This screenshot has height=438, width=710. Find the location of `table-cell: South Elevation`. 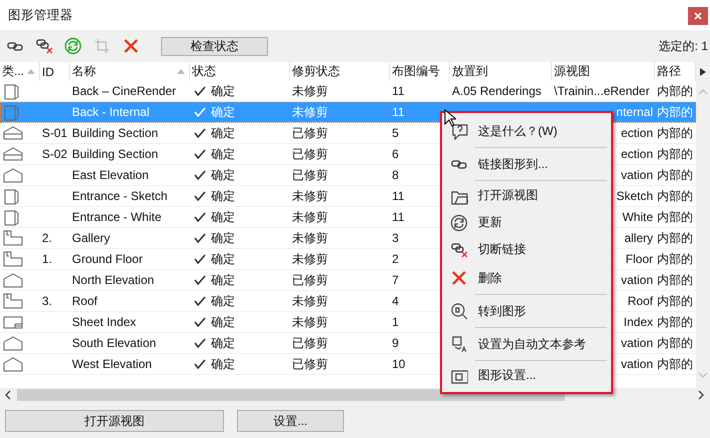

table-cell: South Elevation is located at coordinates (114, 343).